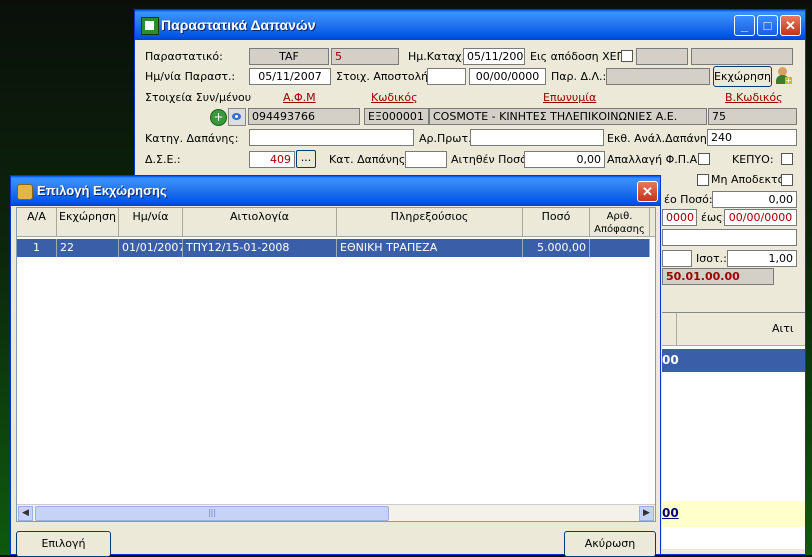  What do you see at coordinates (790, 25) in the screenshot?
I see `close-icon: ✕` at bounding box center [790, 25].